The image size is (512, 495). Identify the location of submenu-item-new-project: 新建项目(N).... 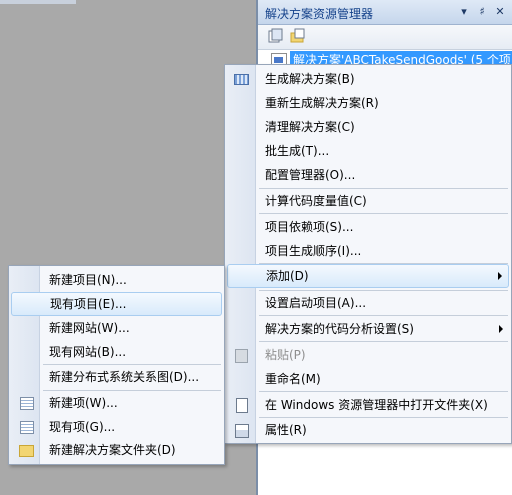
(116, 280).